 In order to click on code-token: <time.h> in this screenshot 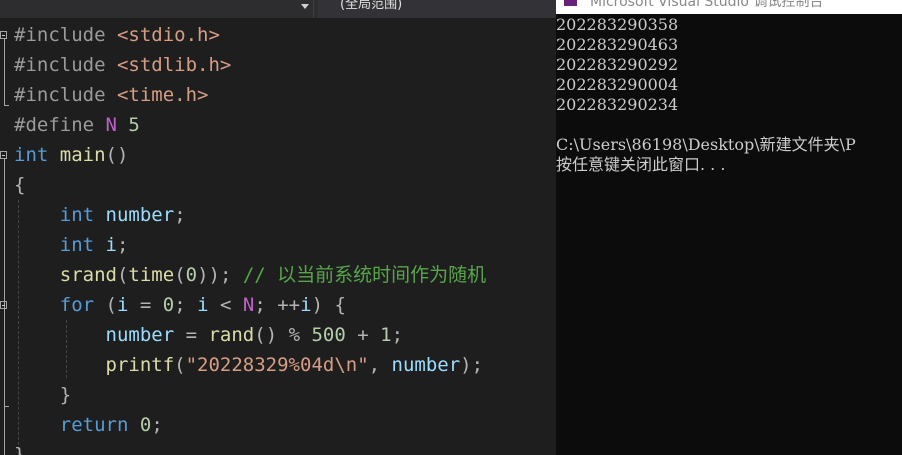, I will do `click(162, 95)`.